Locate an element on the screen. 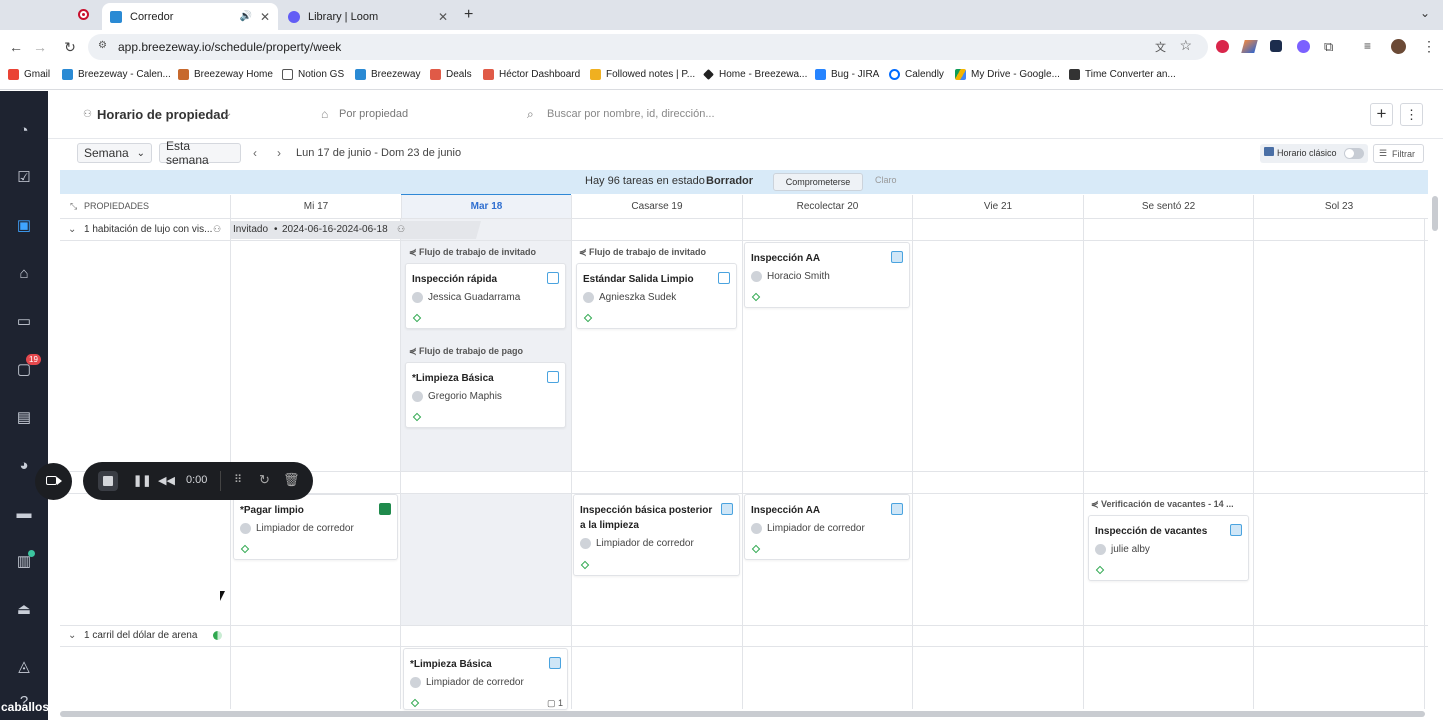 This screenshot has width=1443, height=720. clear-button: Claro is located at coordinates (886, 180).